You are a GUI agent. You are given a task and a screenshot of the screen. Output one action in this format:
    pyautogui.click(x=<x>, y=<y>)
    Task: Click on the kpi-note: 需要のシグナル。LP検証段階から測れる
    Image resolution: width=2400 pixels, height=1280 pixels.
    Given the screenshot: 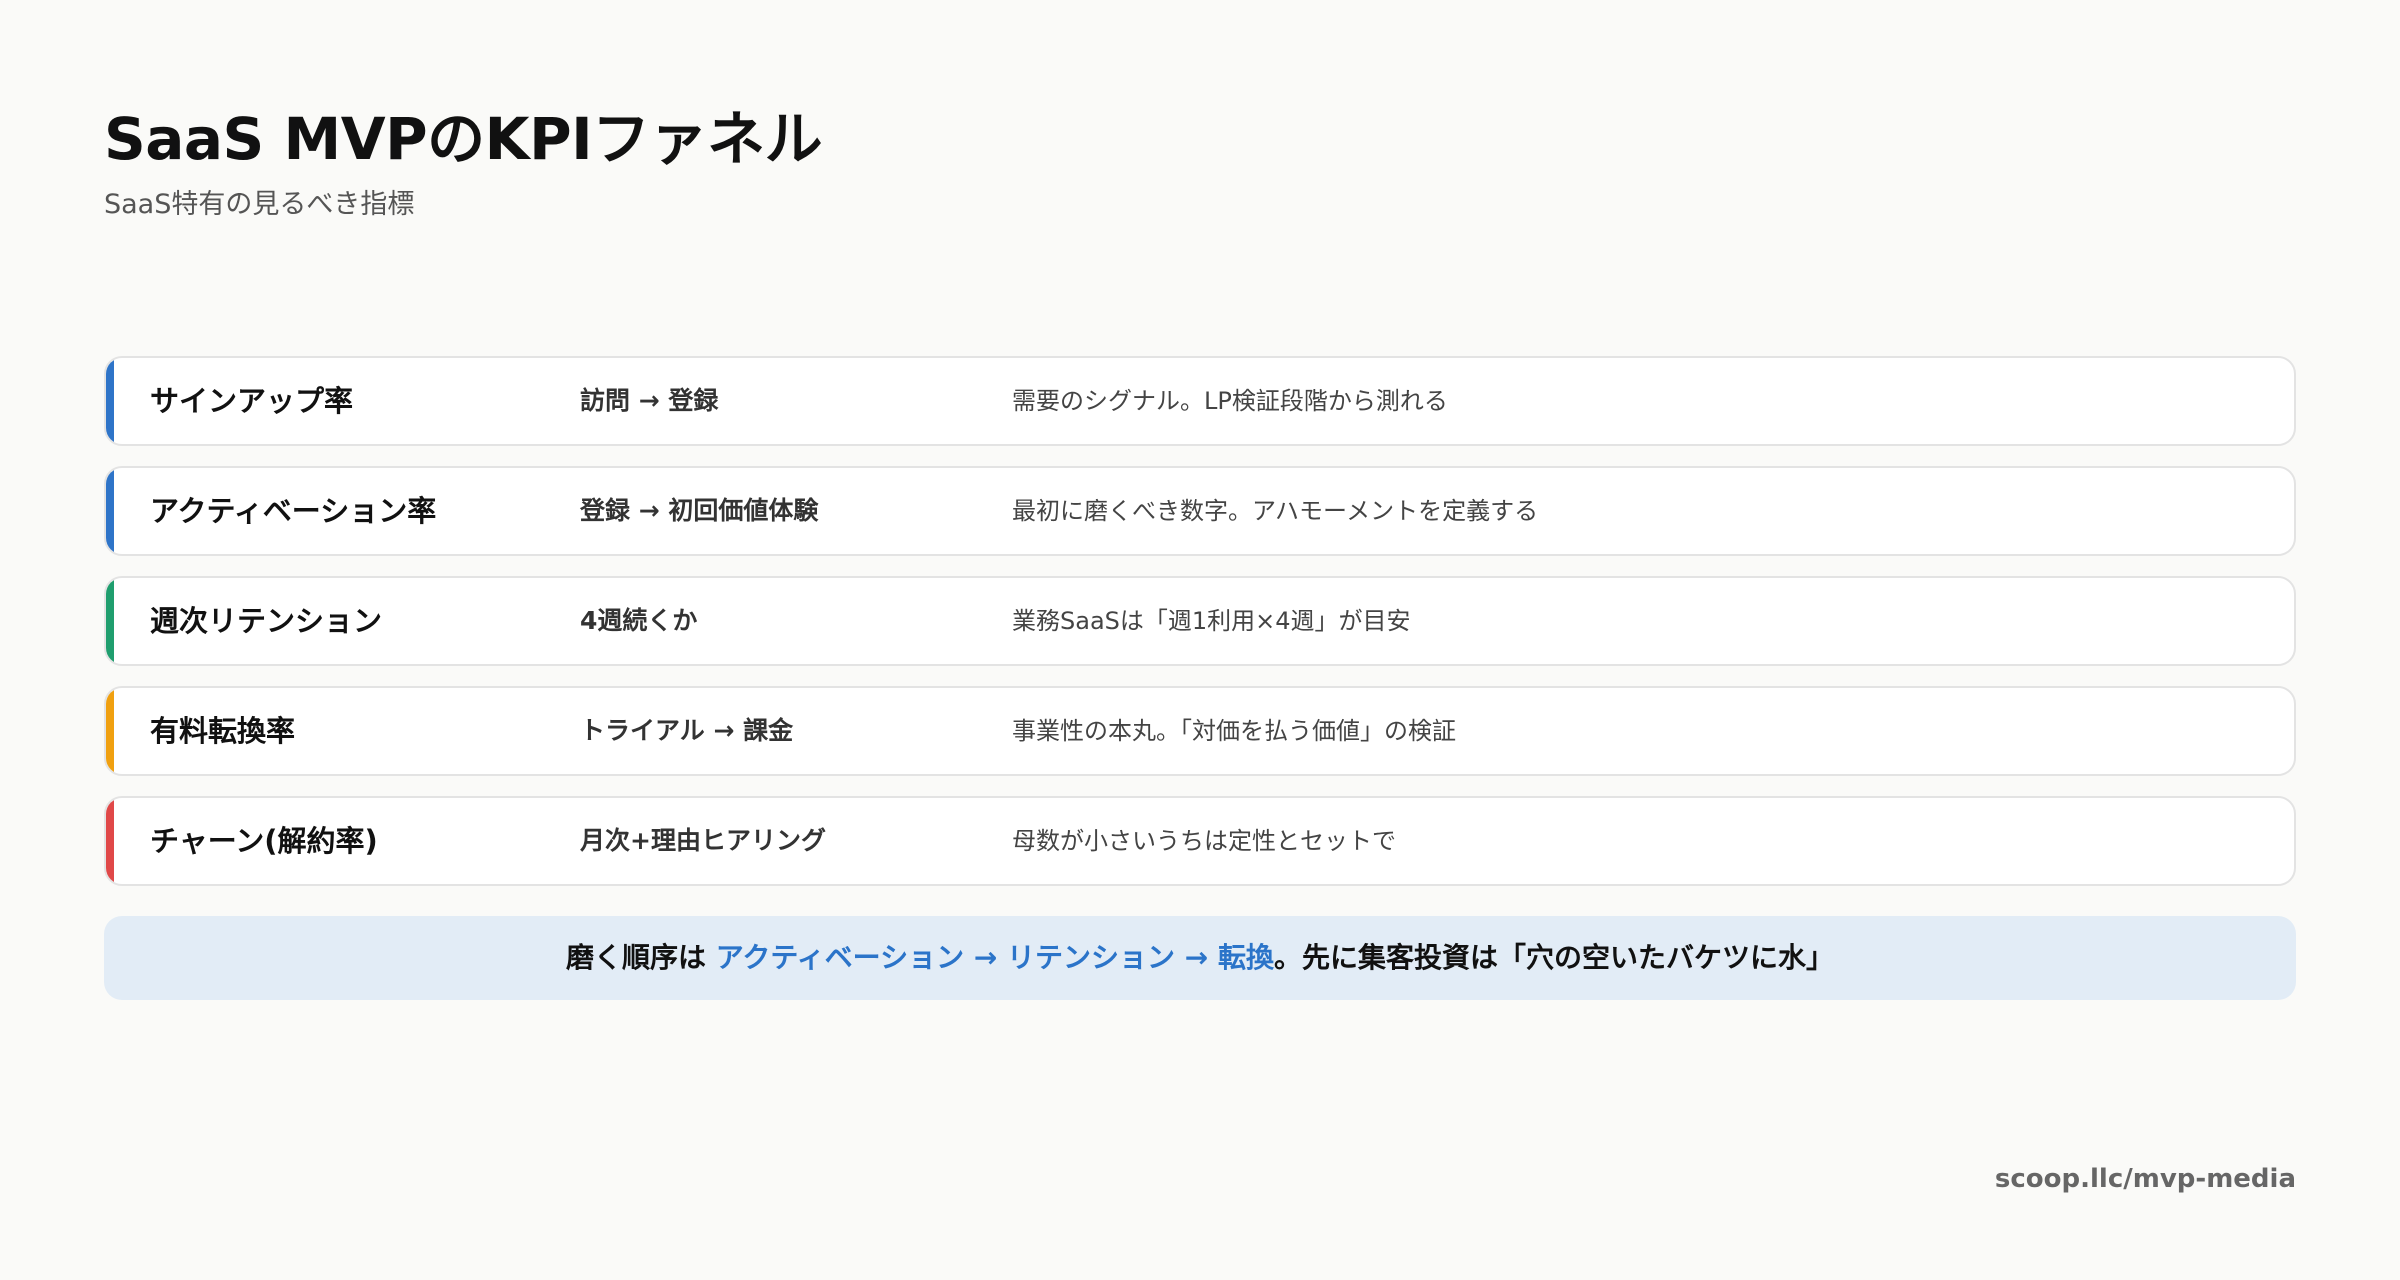 What is the action you would take?
    pyautogui.click(x=1230, y=401)
    